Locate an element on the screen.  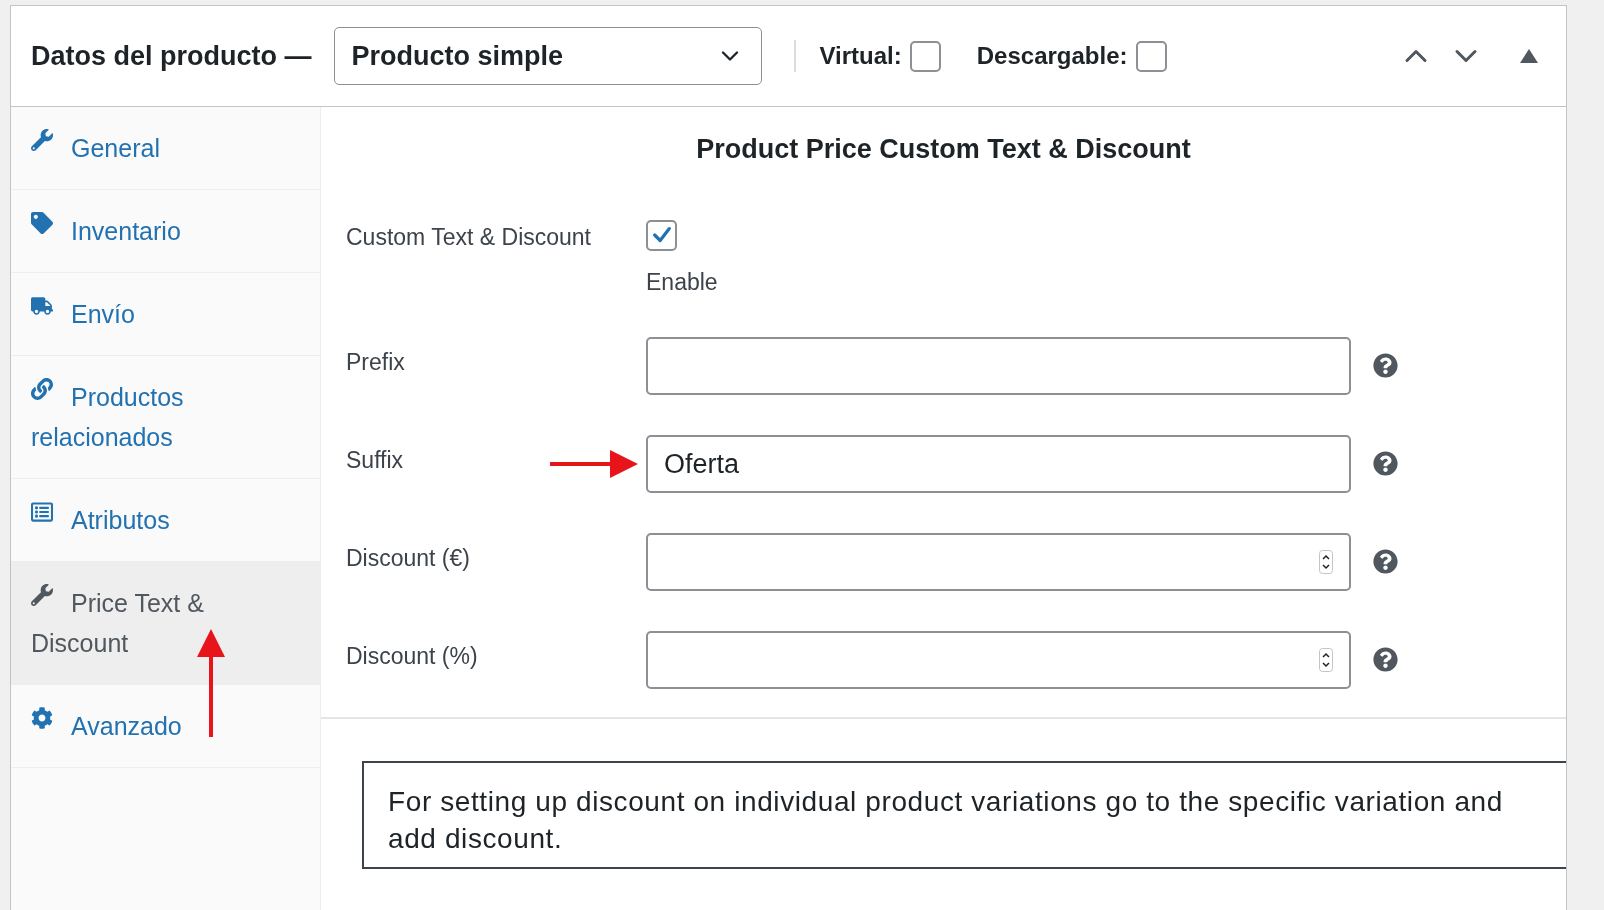
panel-title: Datos del producto — is located at coordinates (171, 56).